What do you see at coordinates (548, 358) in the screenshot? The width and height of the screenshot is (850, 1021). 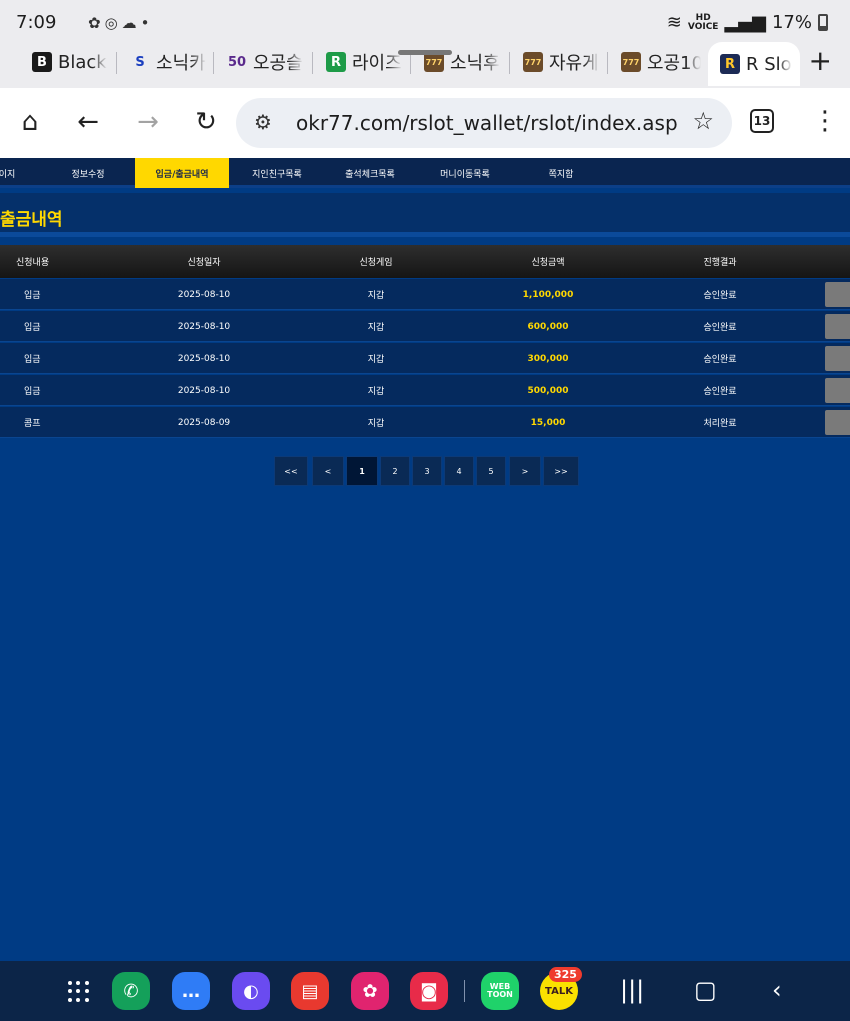 I see `cell-amount: 300,000` at bounding box center [548, 358].